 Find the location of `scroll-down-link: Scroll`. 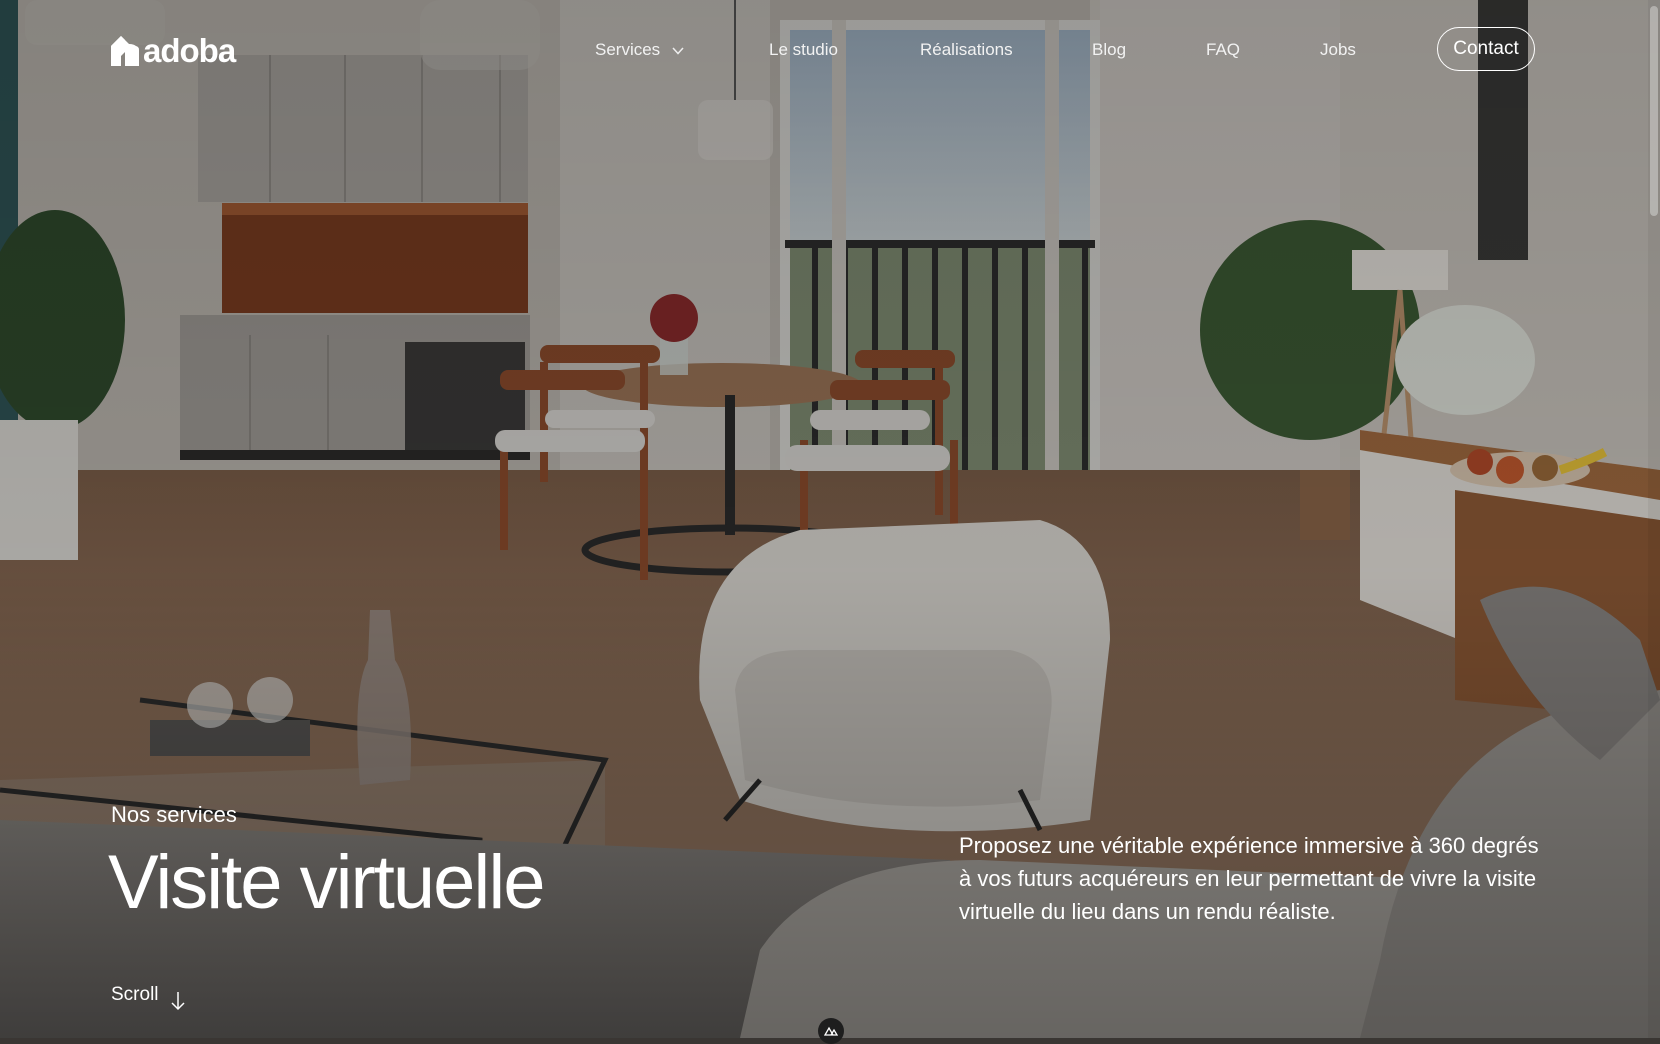

scroll-down-link: Scroll is located at coordinates (148, 997).